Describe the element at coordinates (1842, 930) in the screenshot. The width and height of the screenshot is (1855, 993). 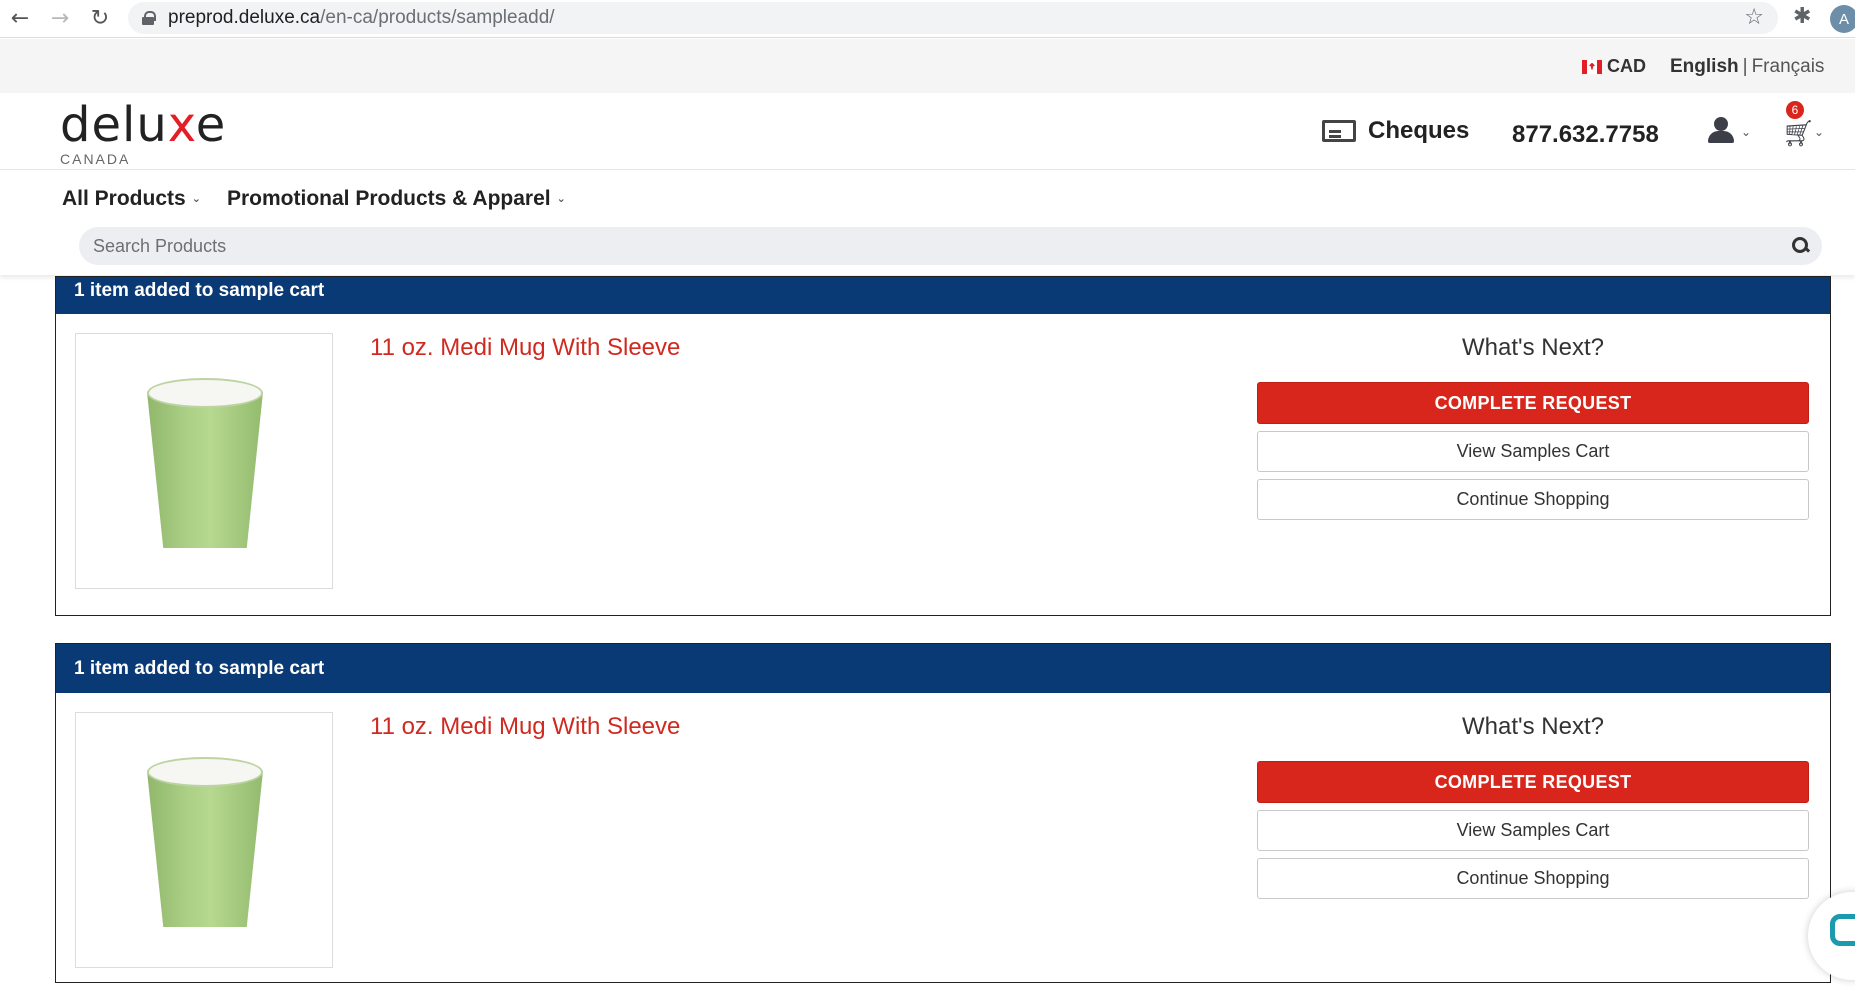
I see `chat-bubble-icon` at that location.